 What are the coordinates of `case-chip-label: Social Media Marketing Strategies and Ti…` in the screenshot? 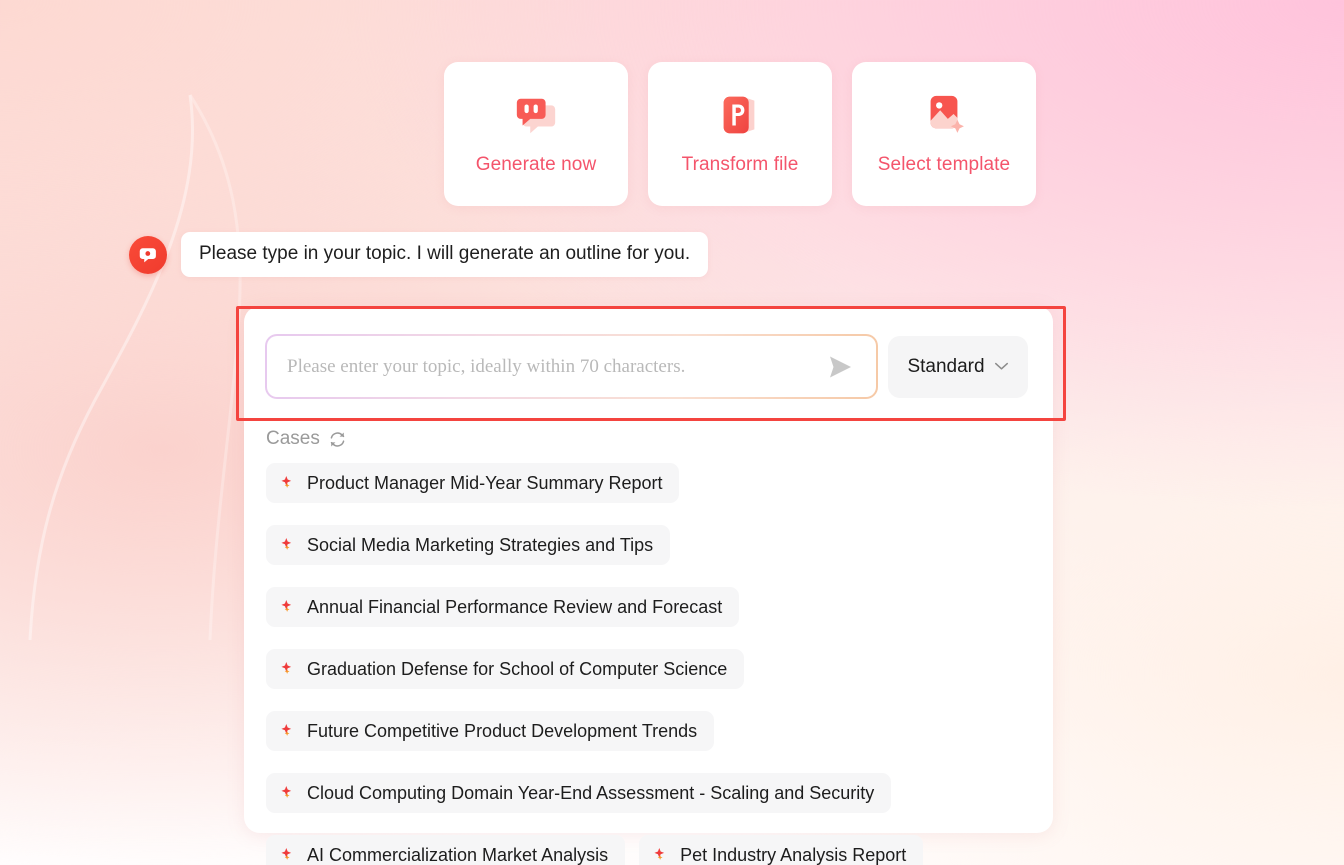 It's located at (480, 544).